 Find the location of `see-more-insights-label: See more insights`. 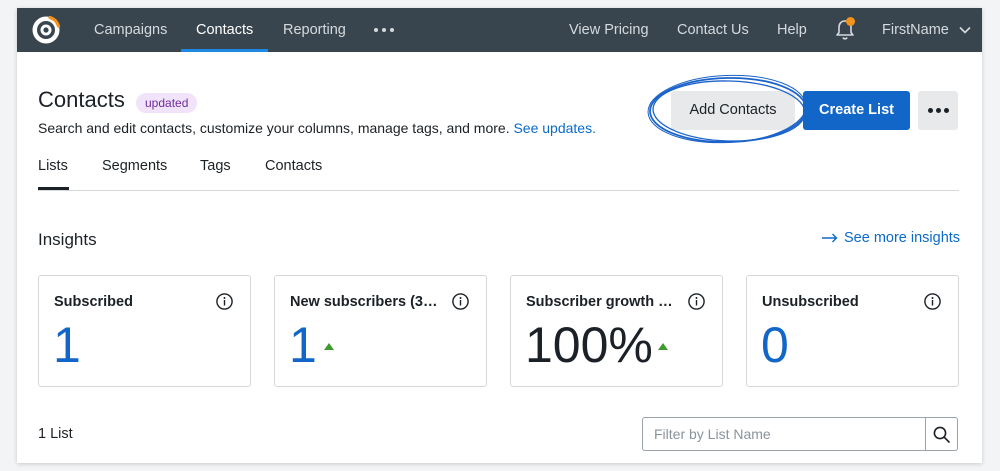

see-more-insights-label: See more insights is located at coordinates (902, 238).